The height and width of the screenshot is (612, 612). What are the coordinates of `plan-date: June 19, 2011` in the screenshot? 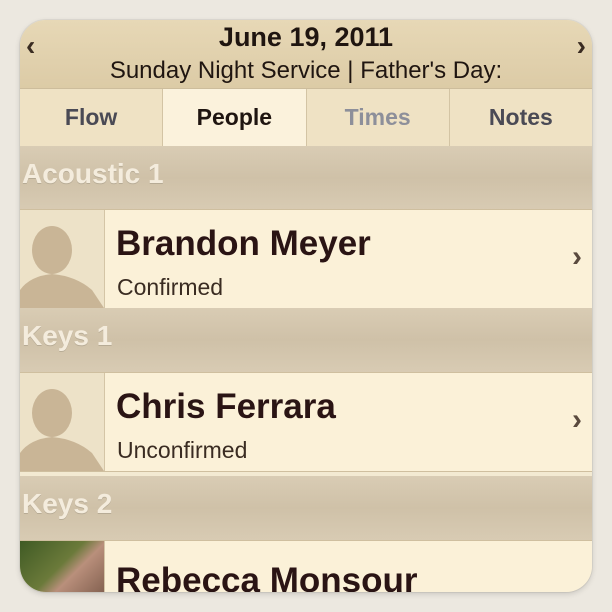 It's located at (306, 37).